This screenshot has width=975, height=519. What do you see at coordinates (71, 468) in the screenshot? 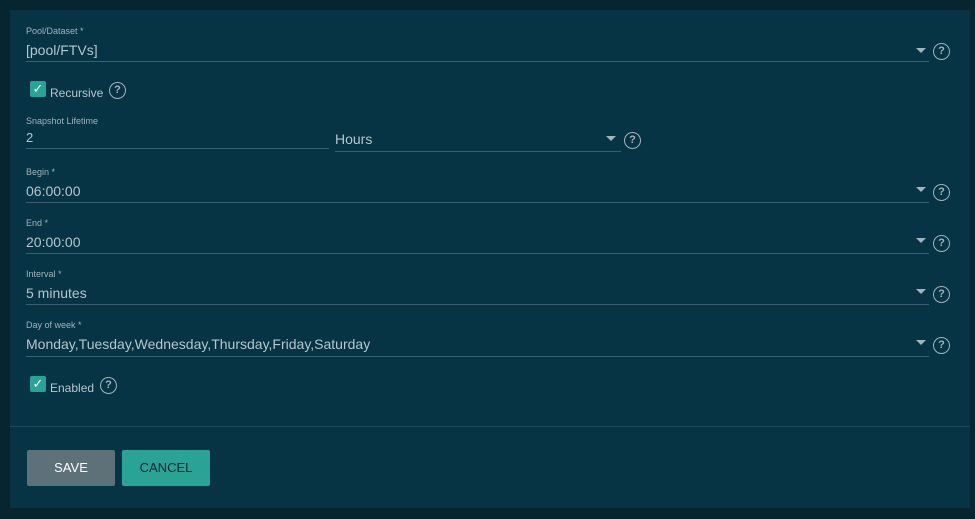
I see `save-button: SAVE` at bounding box center [71, 468].